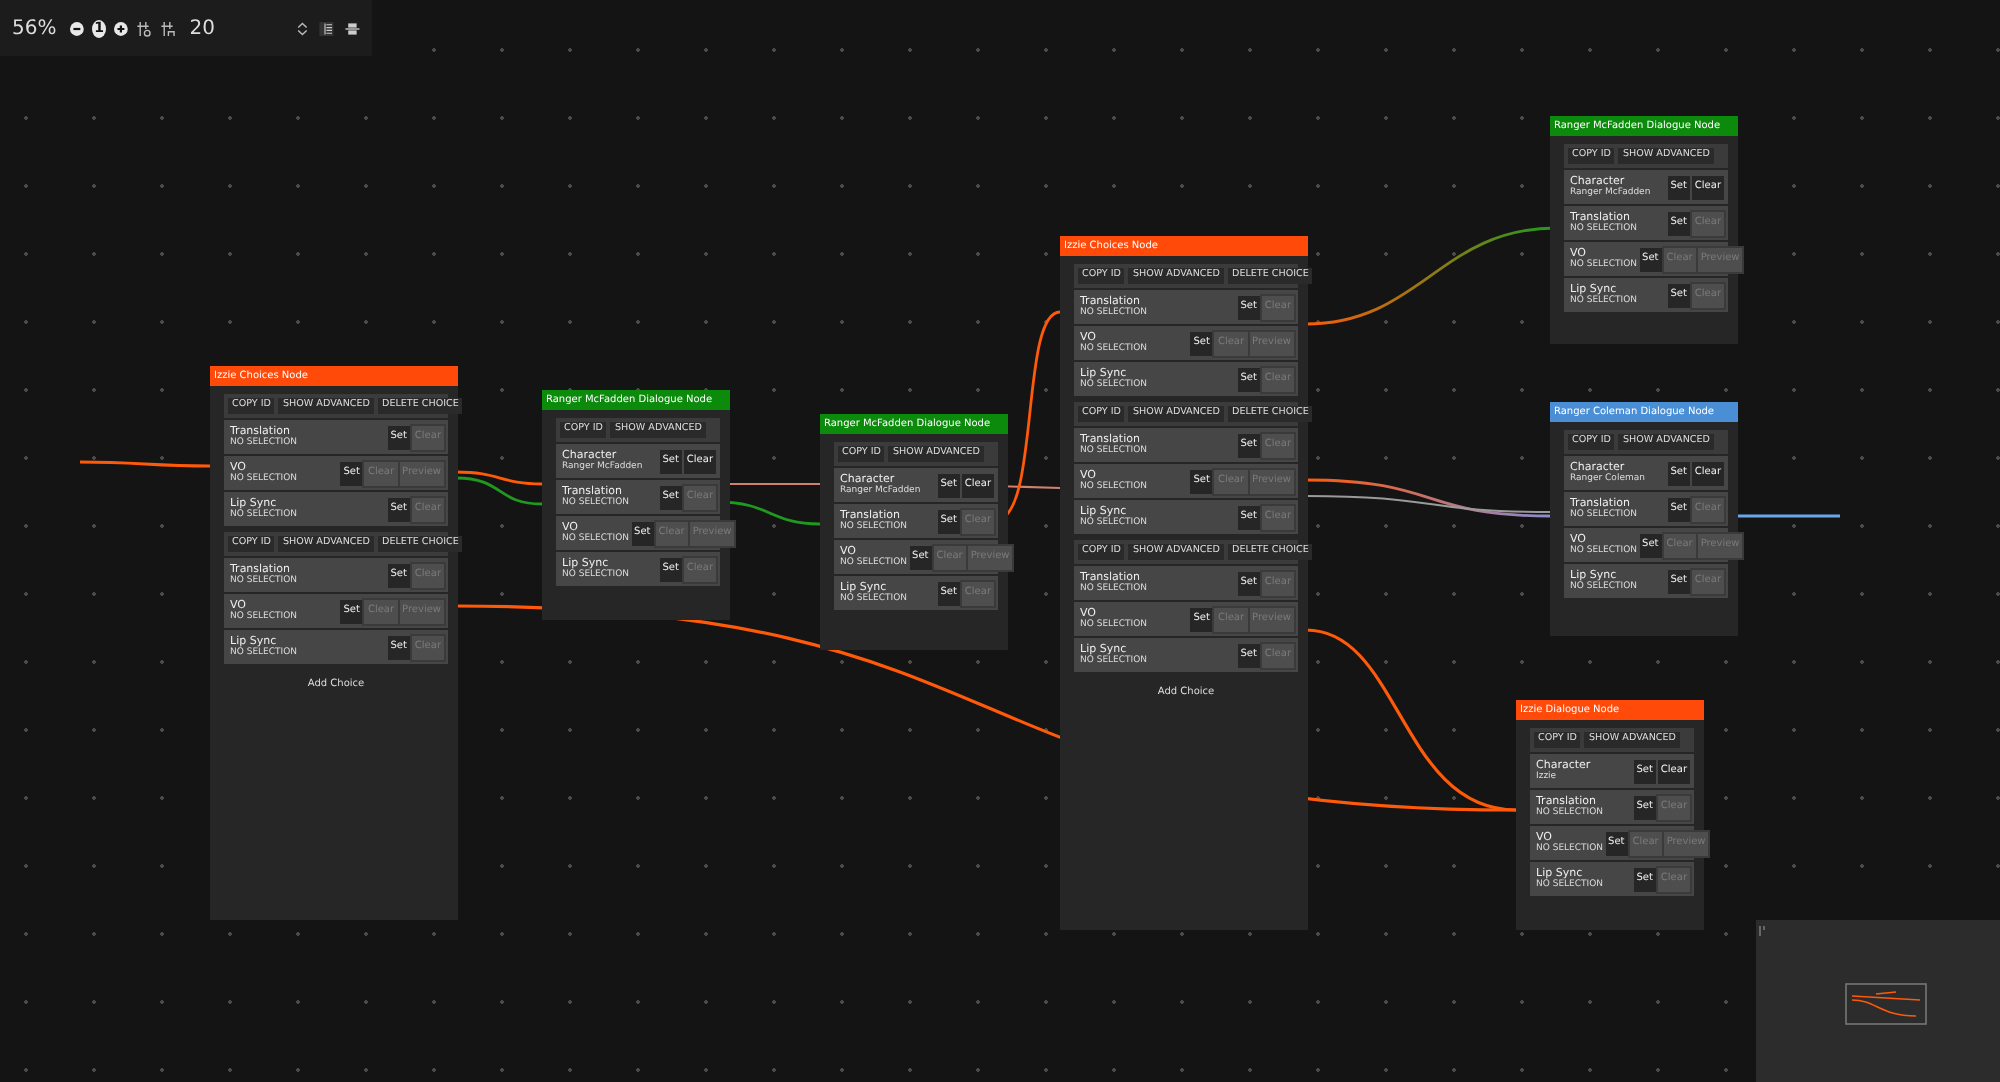 Image resolution: width=2000 pixels, height=1082 pixels. What do you see at coordinates (121, 28) in the screenshot?
I see `zoom-in-icon` at bounding box center [121, 28].